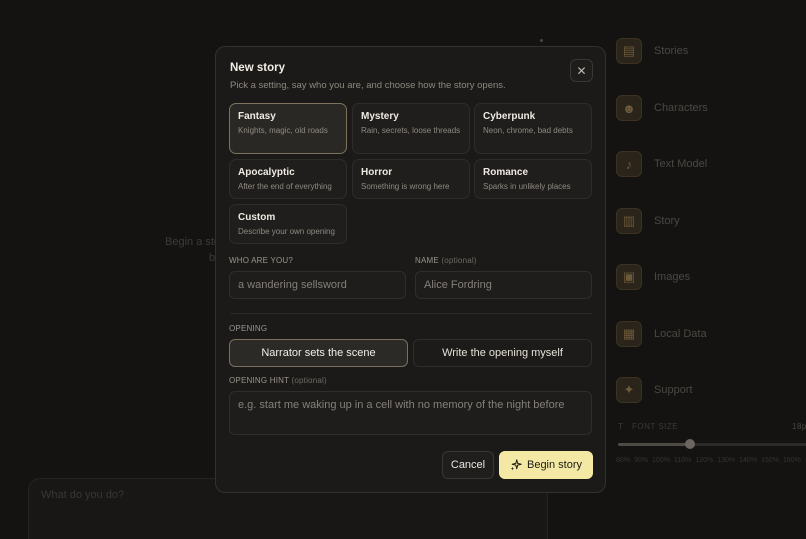  I want to click on name-label: NAME (optional), so click(446, 260).